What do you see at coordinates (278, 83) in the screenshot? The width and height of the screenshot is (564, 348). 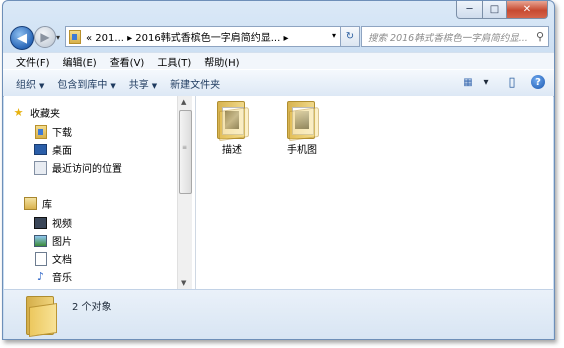 I see `command-bar: 组织 ▼ 包含到库中 ▼ 共享 ▼ 新建文件夹 ▦ ▾ ▯ ?` at bounding box center [278, 83].